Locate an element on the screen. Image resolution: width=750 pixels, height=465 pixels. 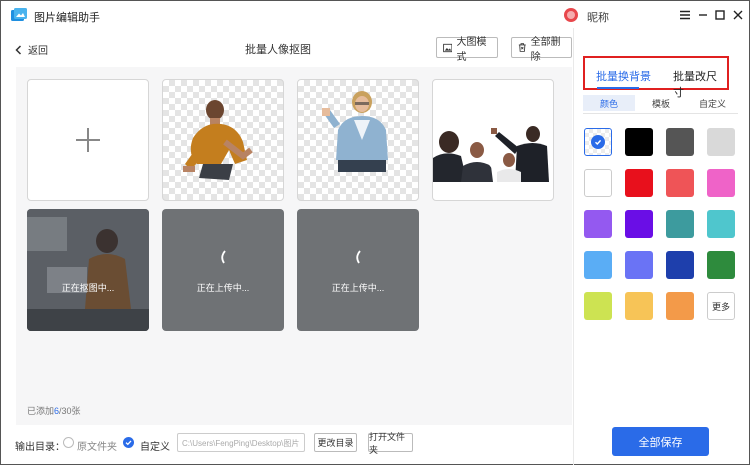
radio-custom-folder is located at coordinates (128, 442).